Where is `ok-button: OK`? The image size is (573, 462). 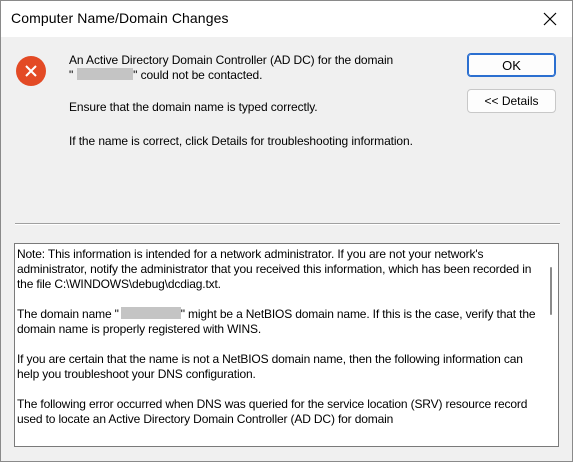
ok-button: OK is located at coordinates (511, 65).